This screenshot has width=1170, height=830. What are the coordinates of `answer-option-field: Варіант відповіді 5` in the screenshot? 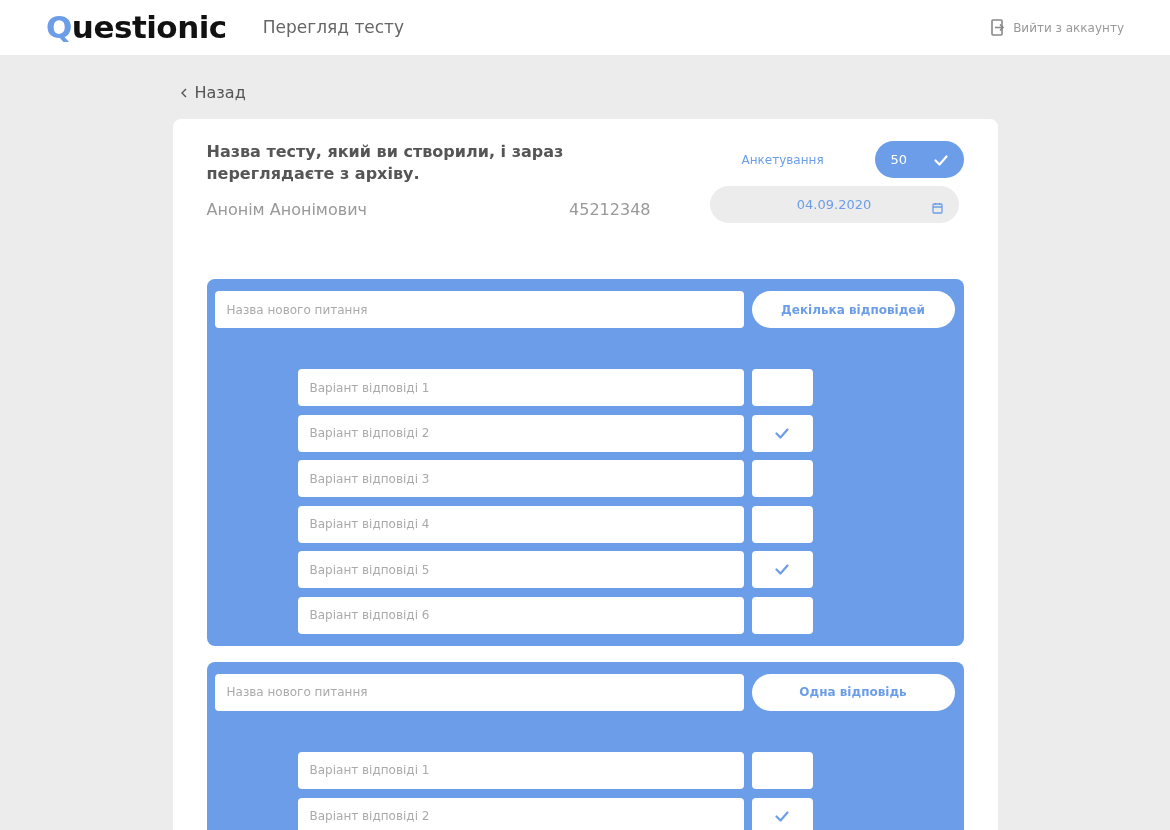 It's located at (520, 570).